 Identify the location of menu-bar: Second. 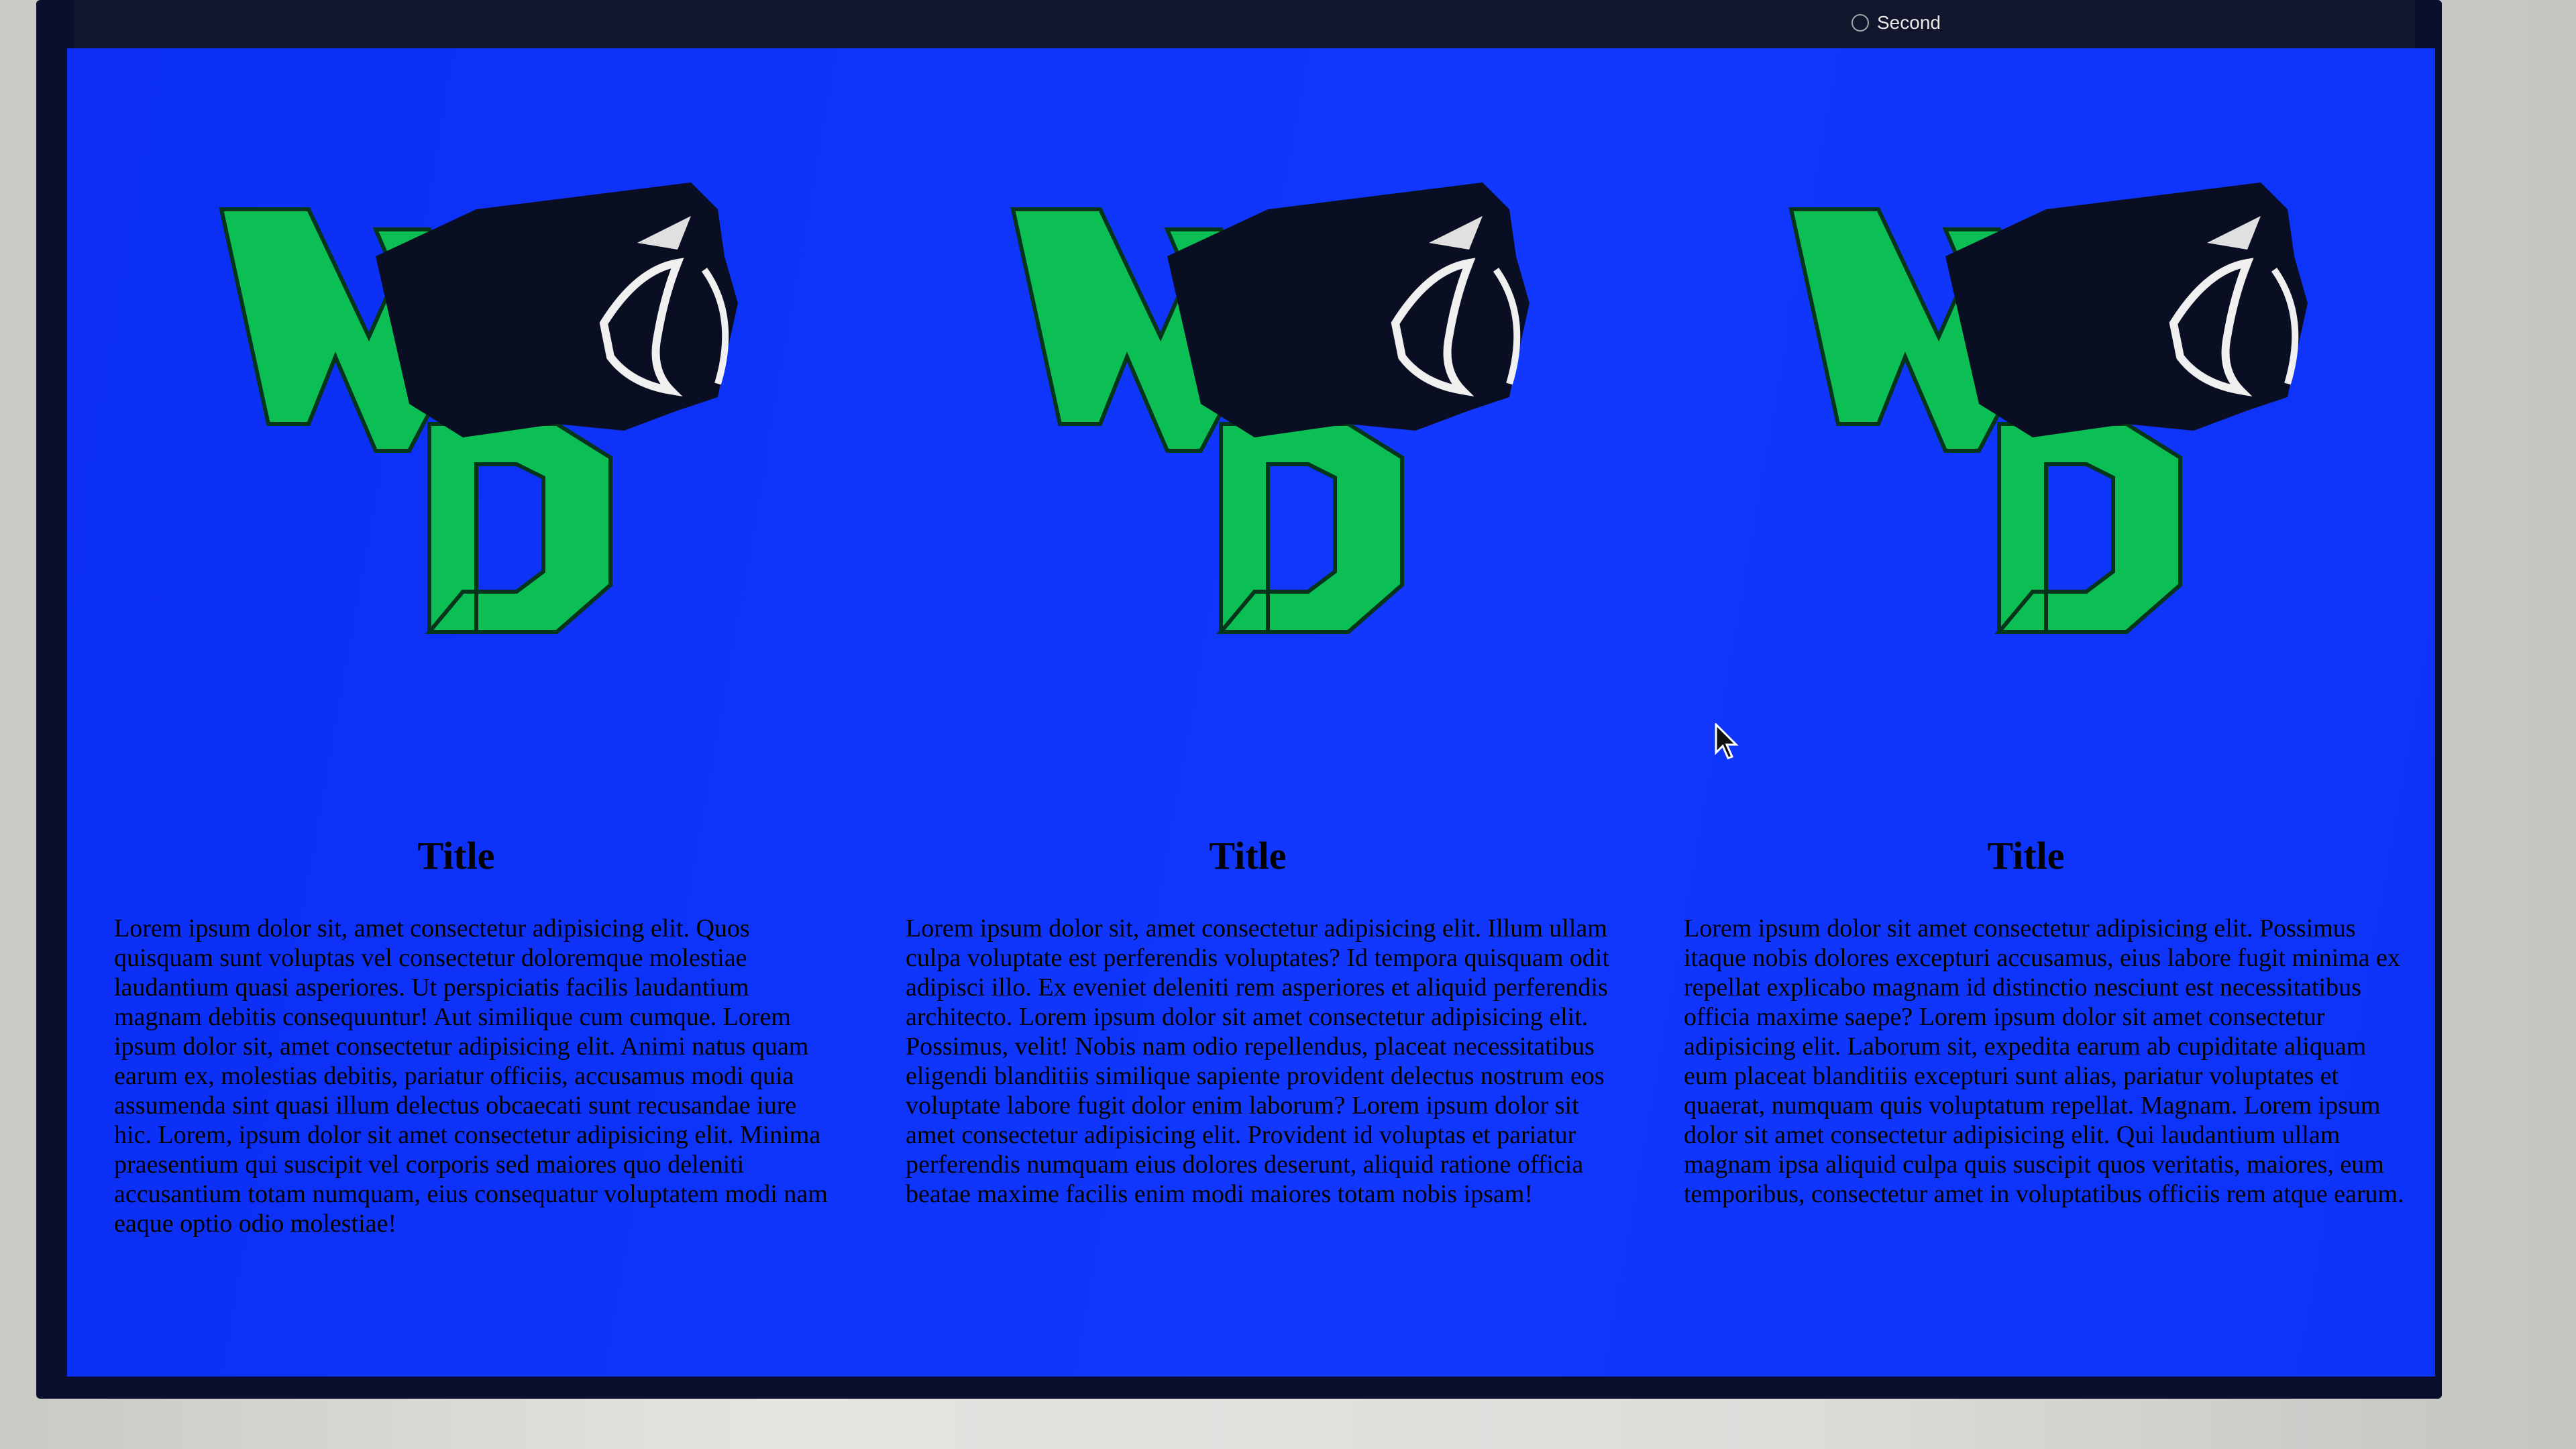
(1244, 24).